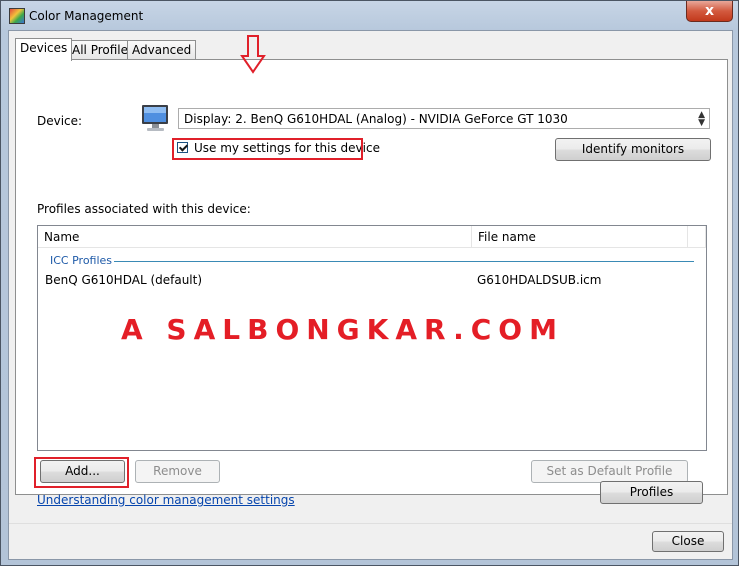 This screenshot has width=739, height=566. I want to click on watermark-text: A SALBONGKAR.COM, so click(342, 329).